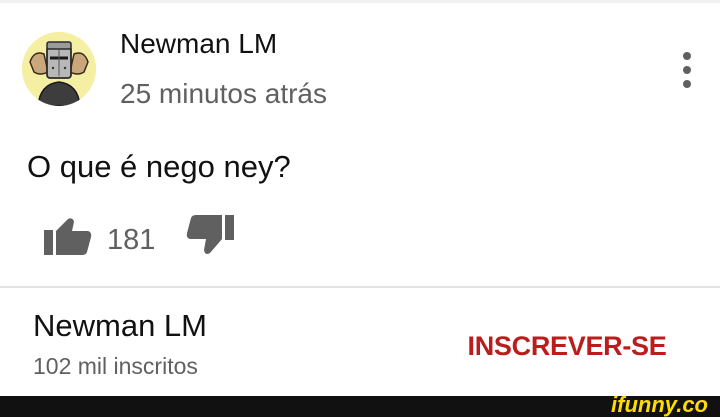  Describe the element at coordinates (360, 404) in the screenshot. I see `footer-bar: ifunny.co` at that location.